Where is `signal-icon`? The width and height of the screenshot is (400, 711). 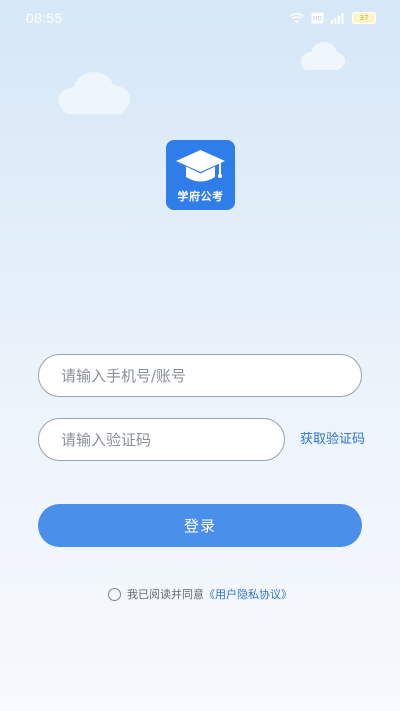
signal-icon is located at coordinates (337, 18).